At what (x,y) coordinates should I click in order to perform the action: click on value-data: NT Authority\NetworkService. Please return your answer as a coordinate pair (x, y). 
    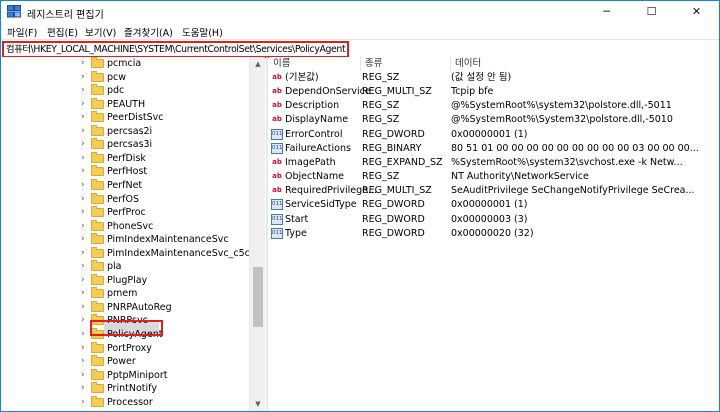
    Looking at the image, I should click on (520, 177).